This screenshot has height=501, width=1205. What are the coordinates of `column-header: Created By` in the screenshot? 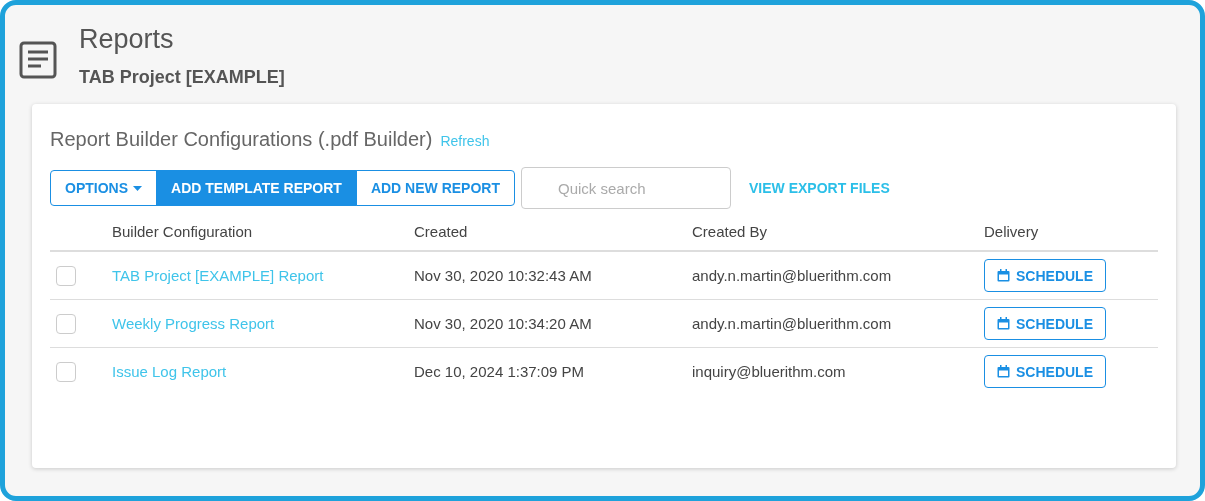 It's located at (730, 231).